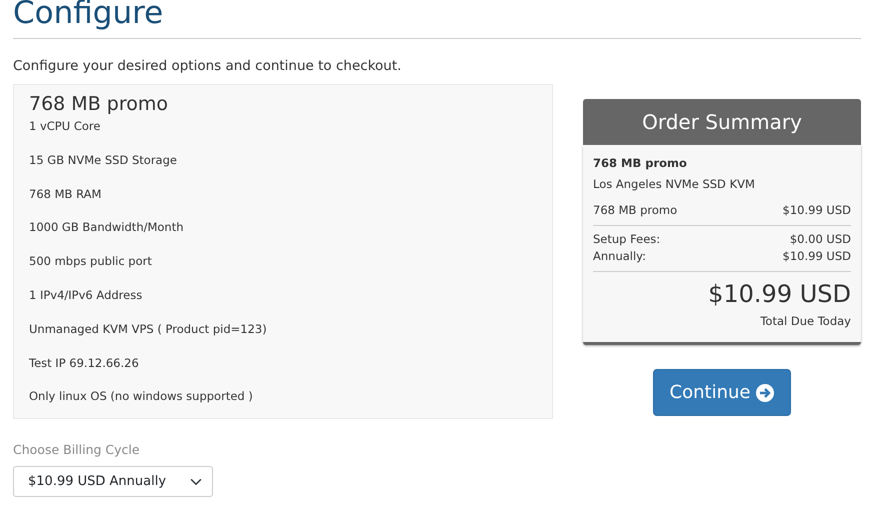 The image size is (875, 519). Describe the element at coordinates (619, 256) in the screenshot. I see `summary-label: Annually:` at that location.